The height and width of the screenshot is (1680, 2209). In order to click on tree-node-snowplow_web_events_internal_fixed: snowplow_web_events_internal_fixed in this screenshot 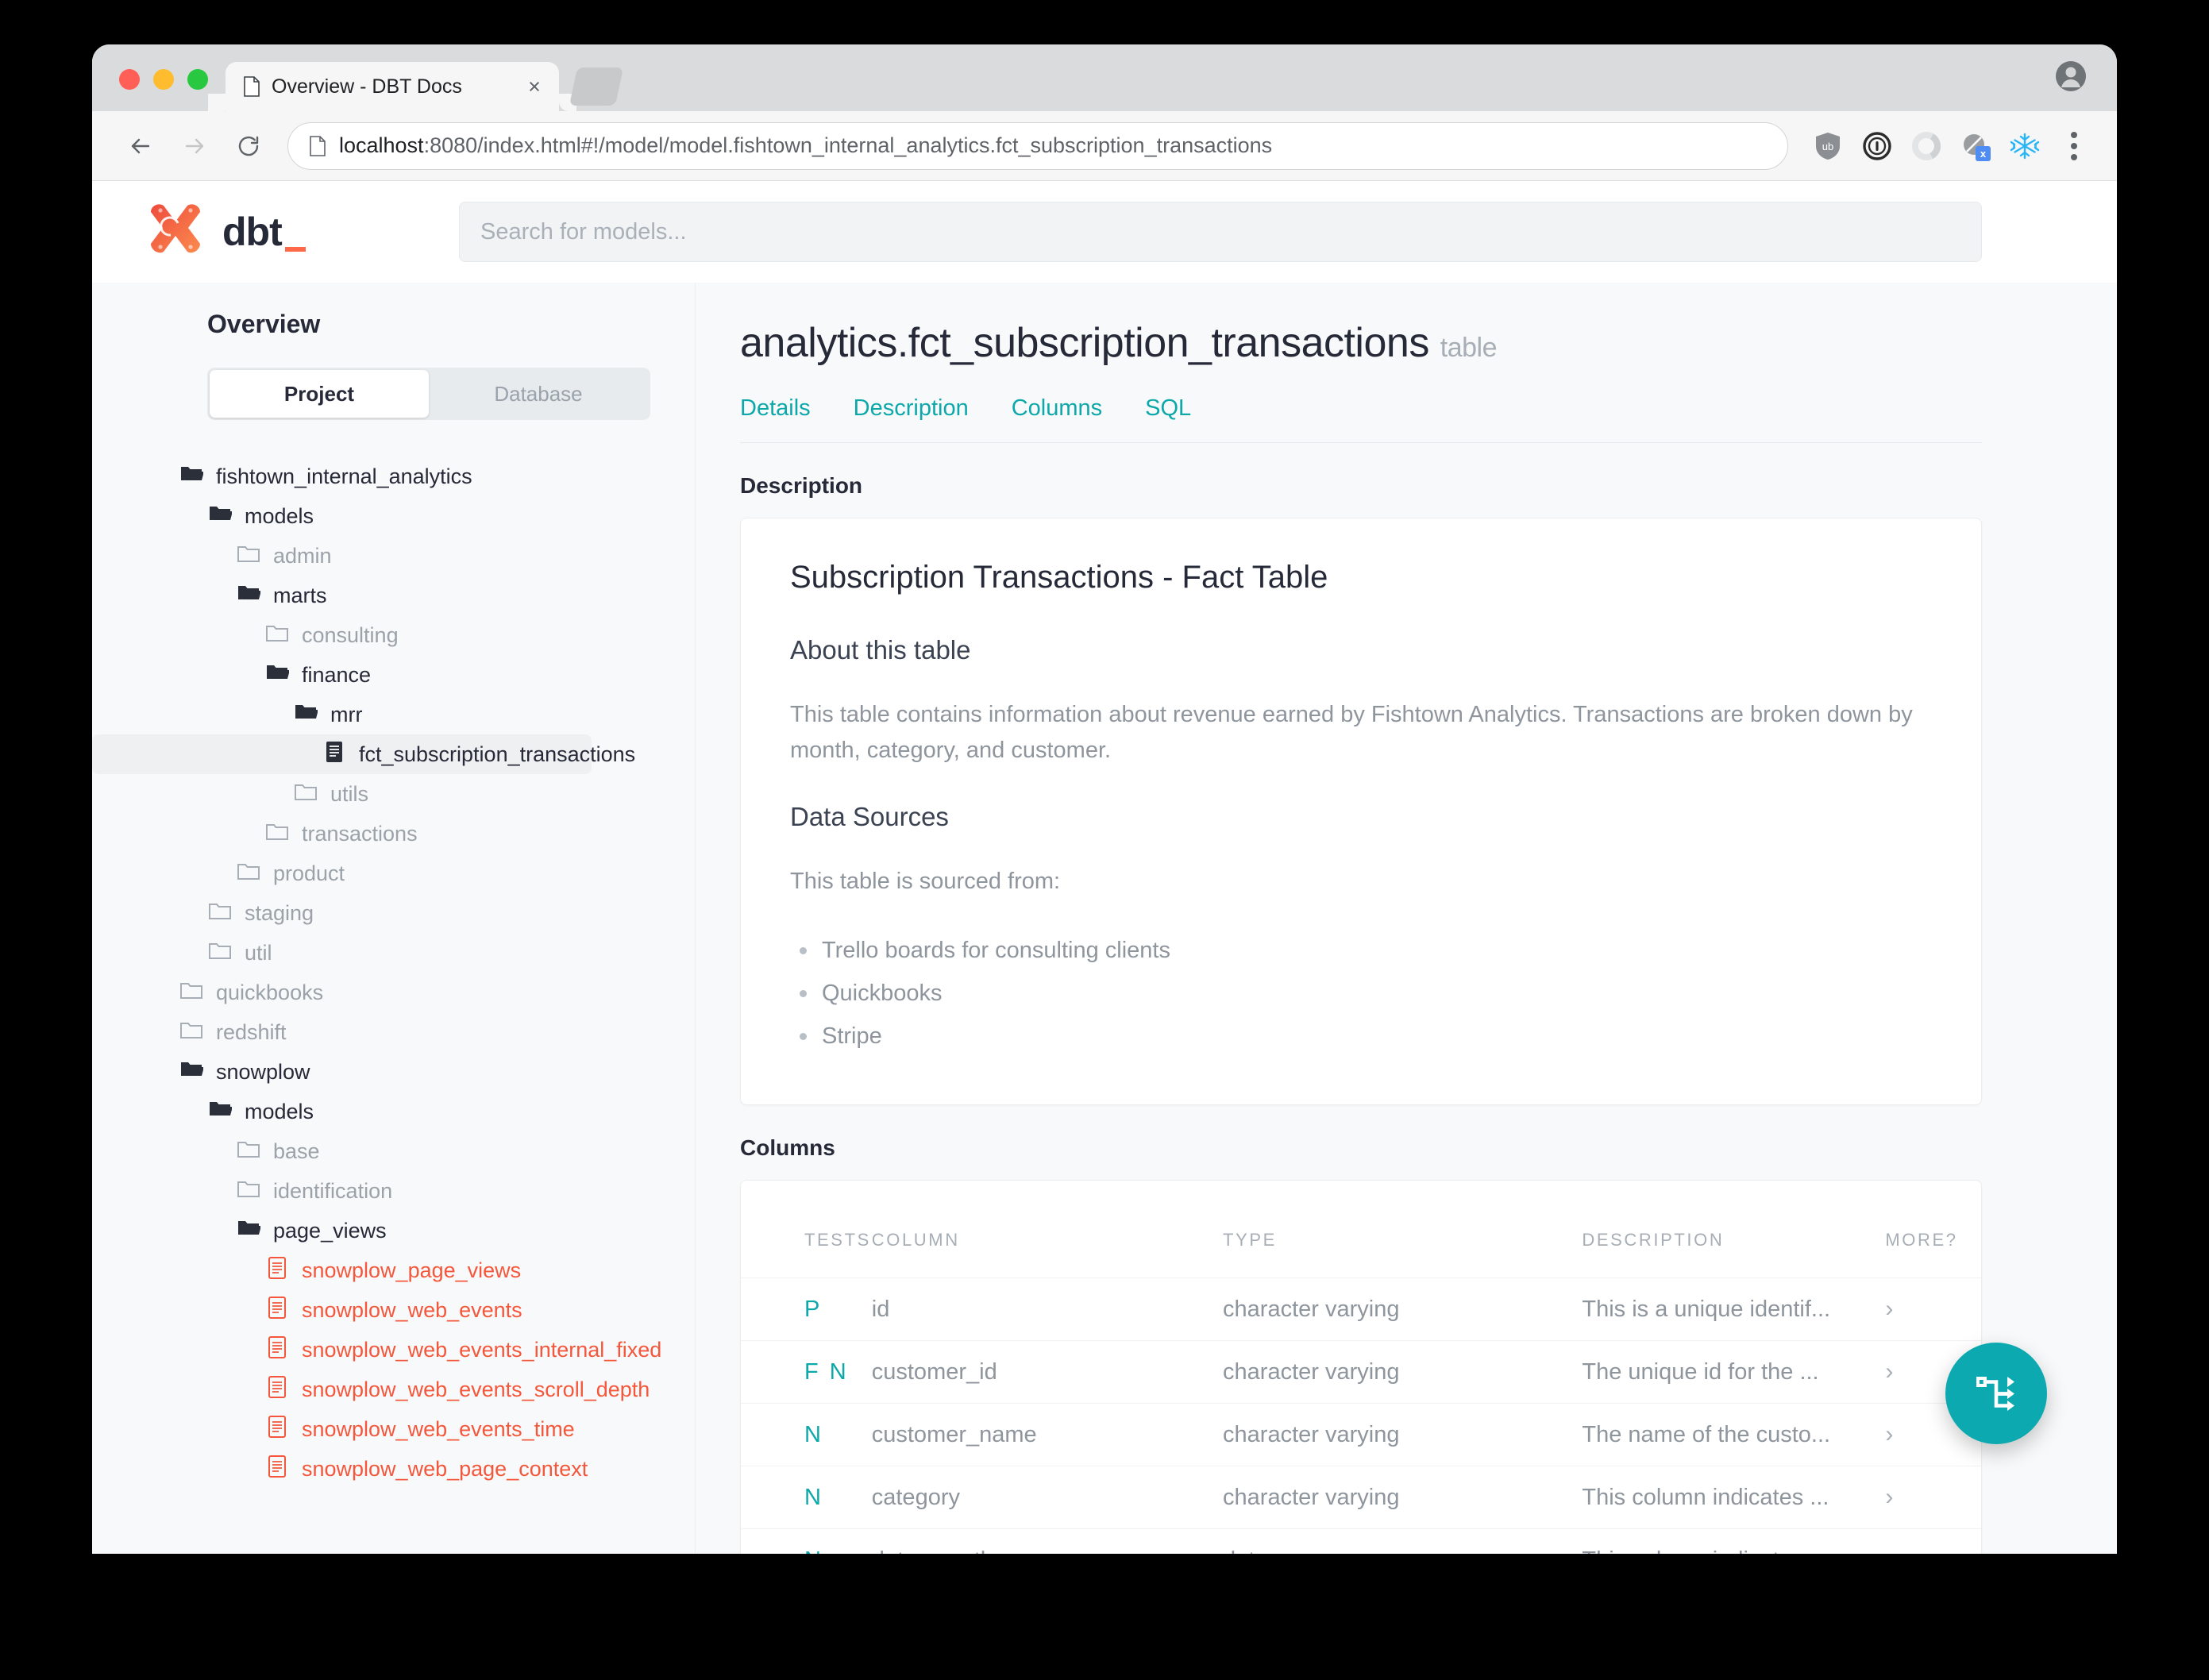, I will do `click(393, 1350)`.